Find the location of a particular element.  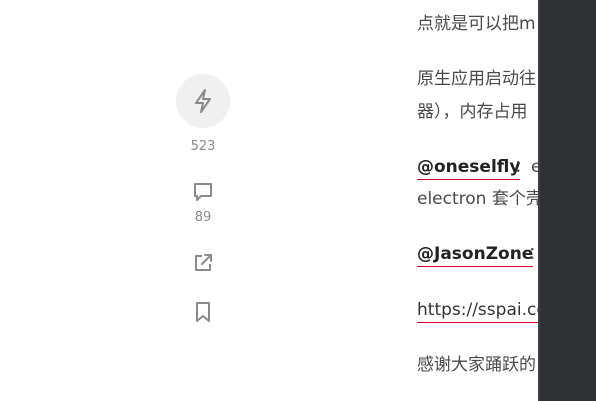

paragraph-line: 原生应用启动往 is located at coordinates (476, 79).